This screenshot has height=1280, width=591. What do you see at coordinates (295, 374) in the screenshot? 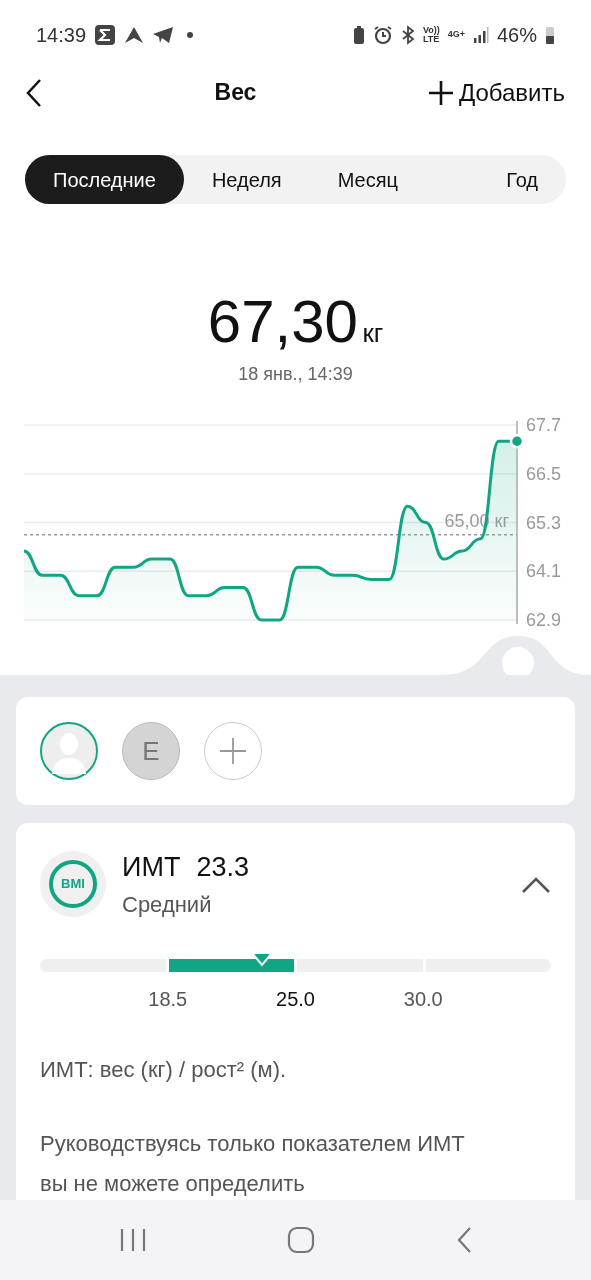
I see `reading-date: 18 янв., 14:39` at bounding box center [295, 374].